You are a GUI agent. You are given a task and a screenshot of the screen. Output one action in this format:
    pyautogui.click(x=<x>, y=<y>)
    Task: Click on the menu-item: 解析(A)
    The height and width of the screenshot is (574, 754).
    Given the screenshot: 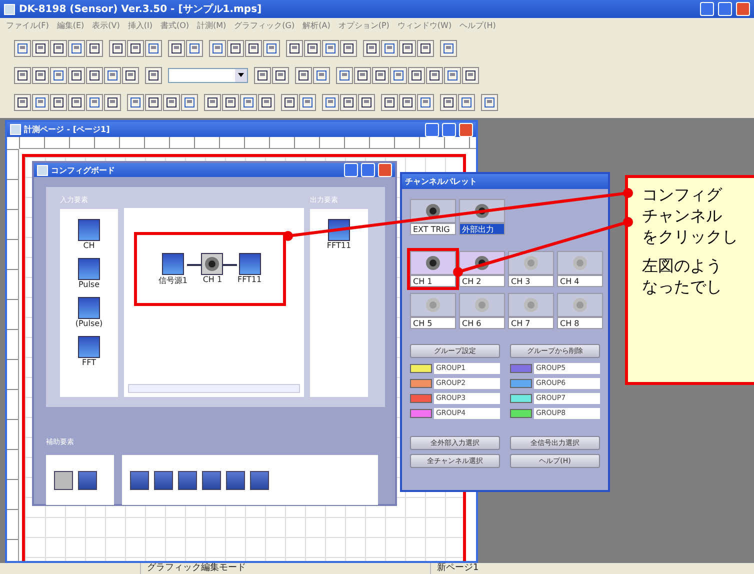 What is the action you would take?
    pyautogui.click(x=316, y=25)
    